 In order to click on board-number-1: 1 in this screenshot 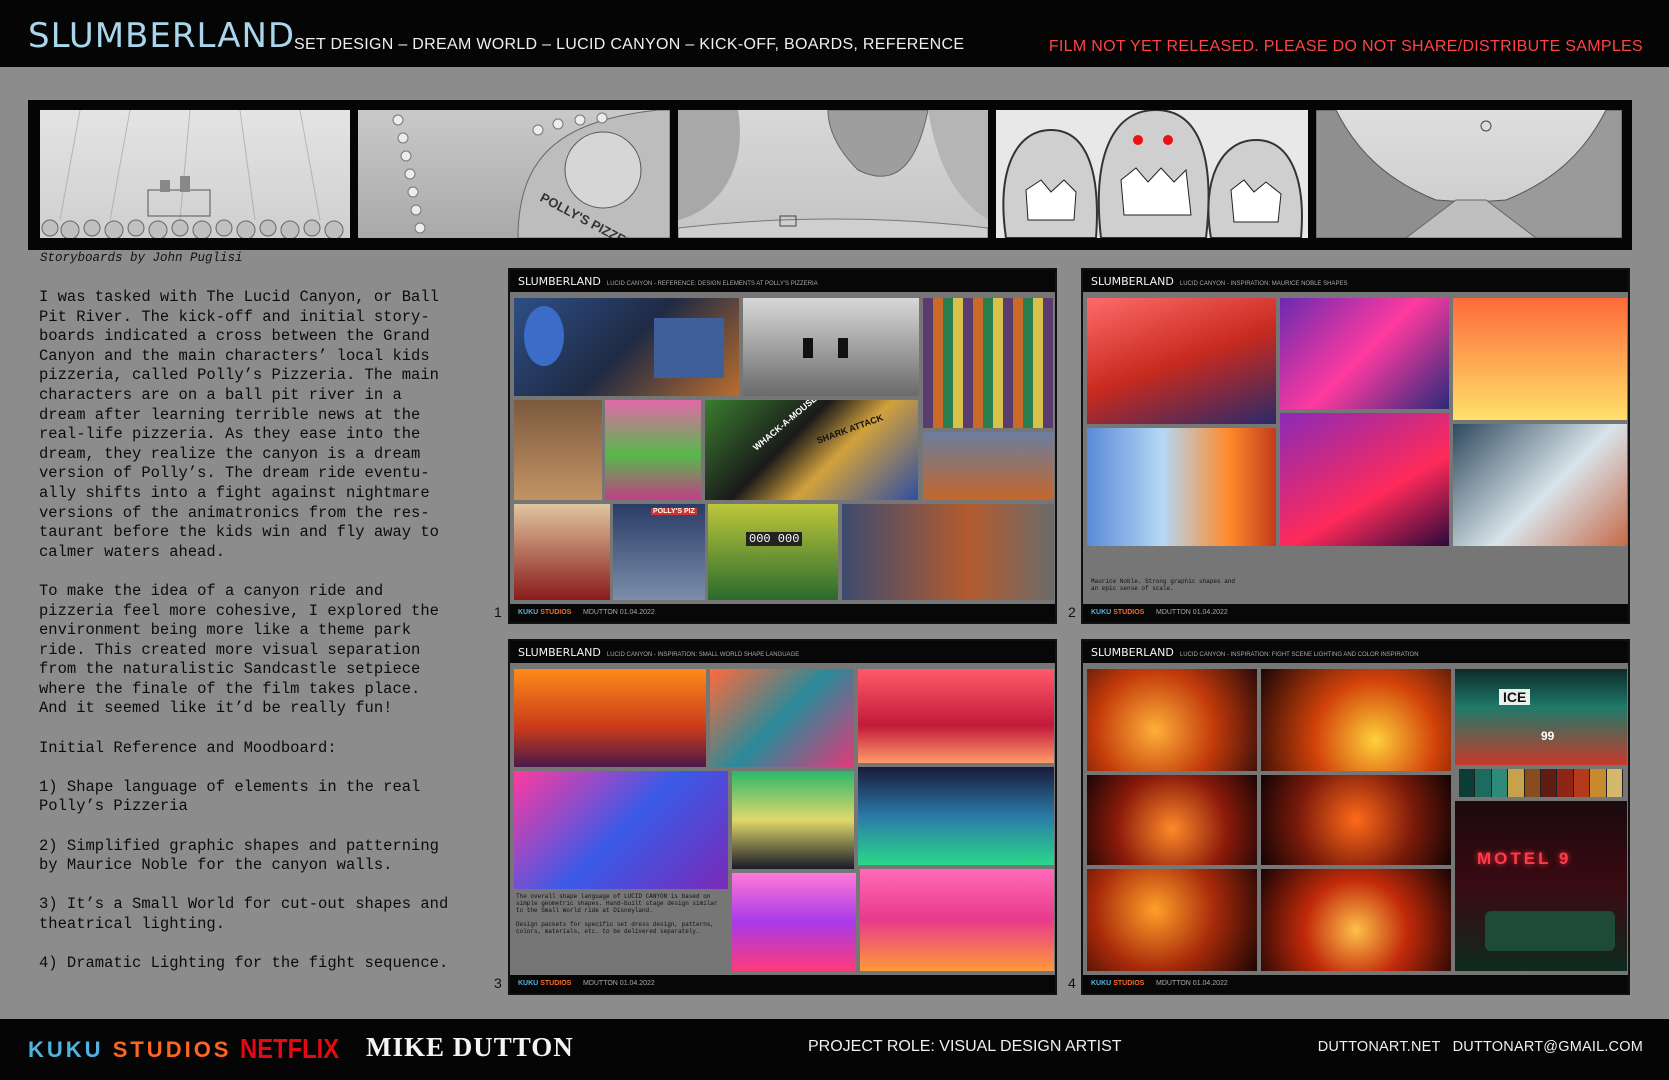, I will do `click(498, 612)`.